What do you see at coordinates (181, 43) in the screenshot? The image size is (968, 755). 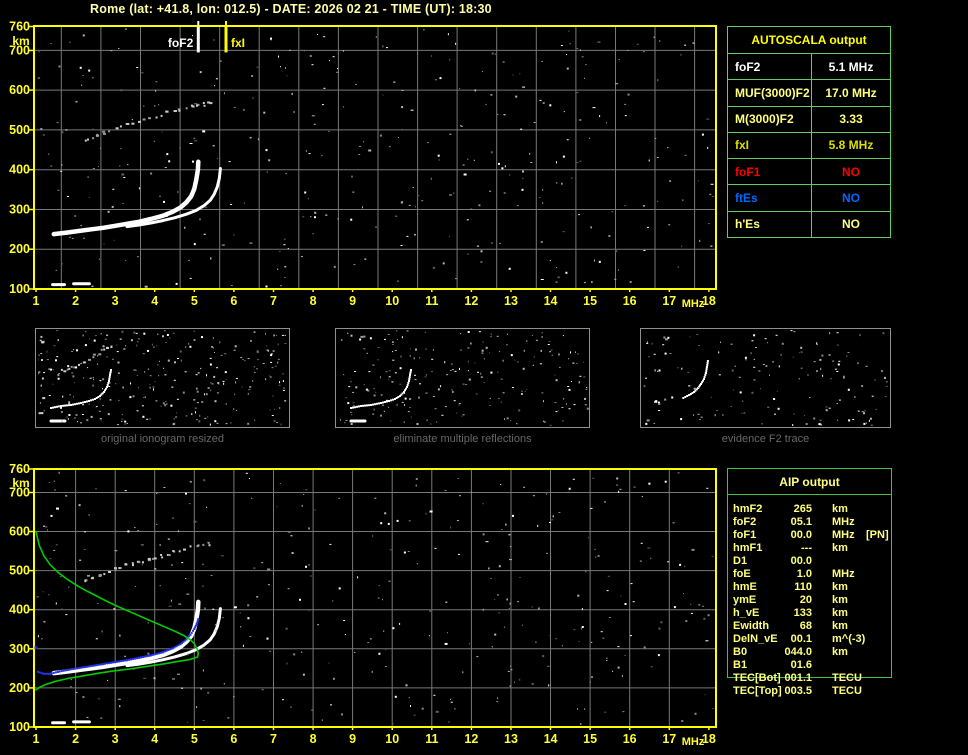 I see `axis-label: foF2` at bounding box center [181, 43].